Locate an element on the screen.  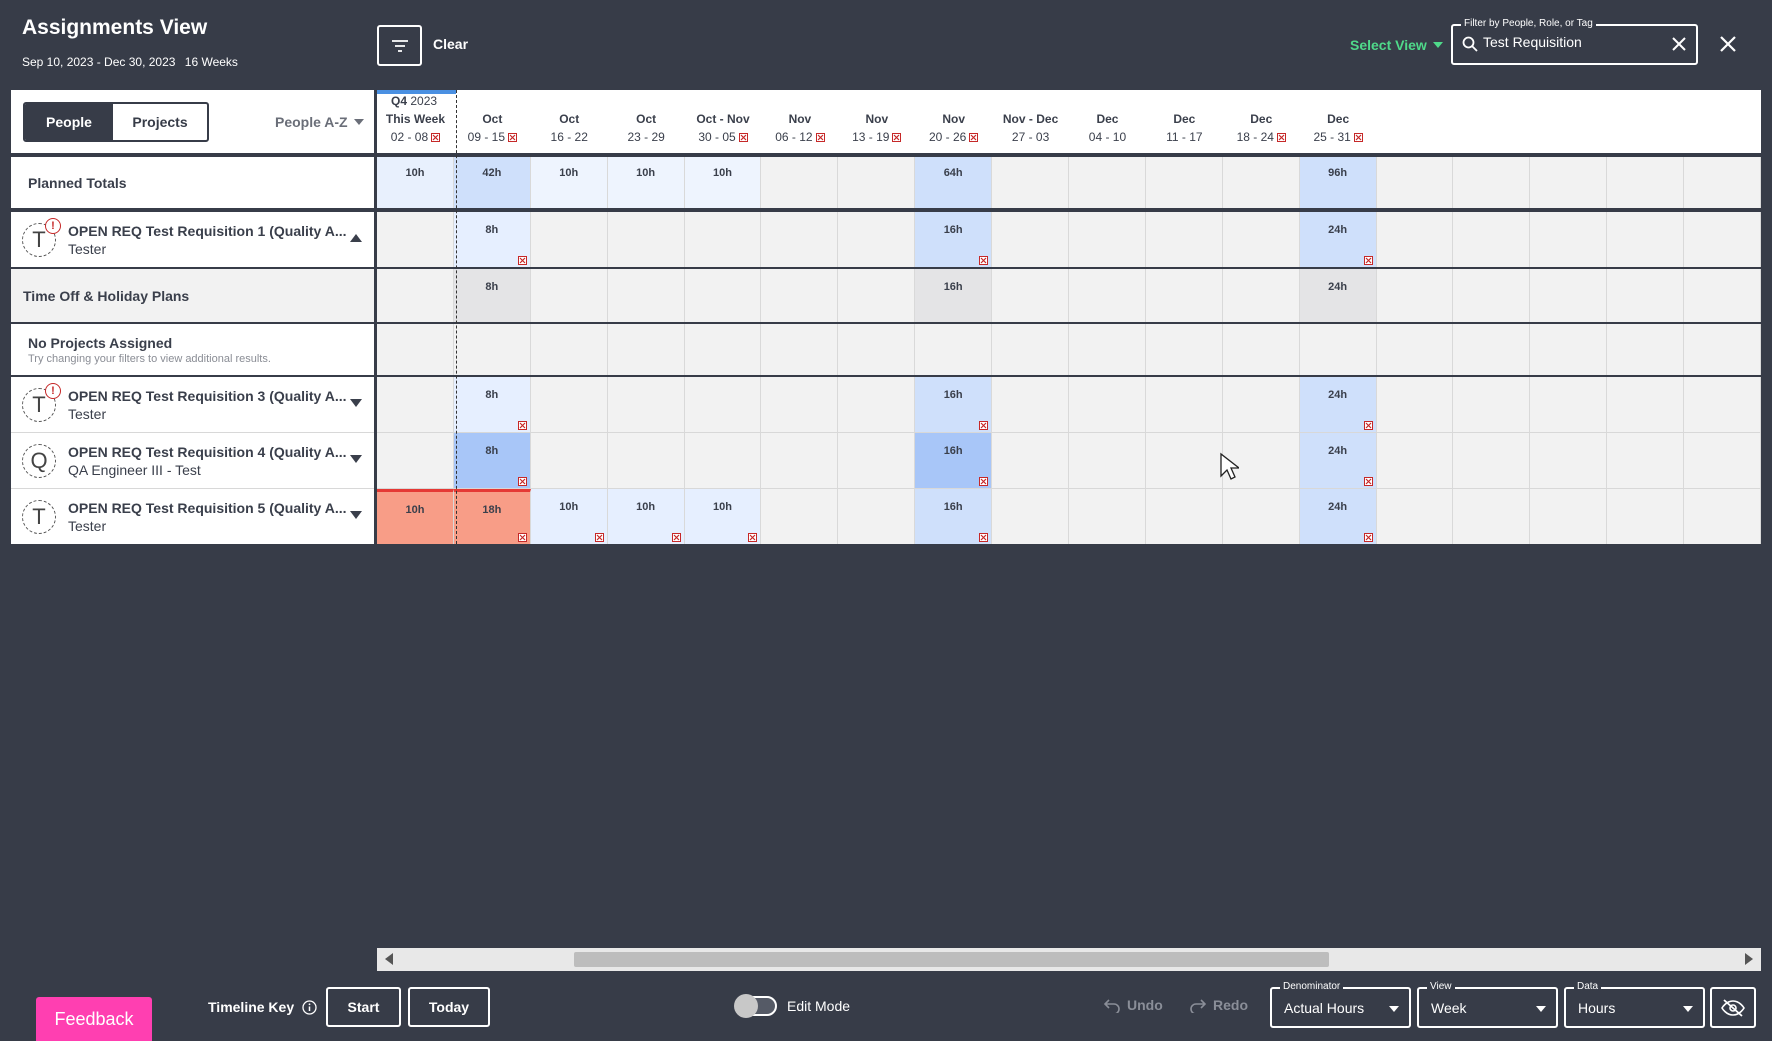
scroll-right-icon is located at coordinates (1749, 959).